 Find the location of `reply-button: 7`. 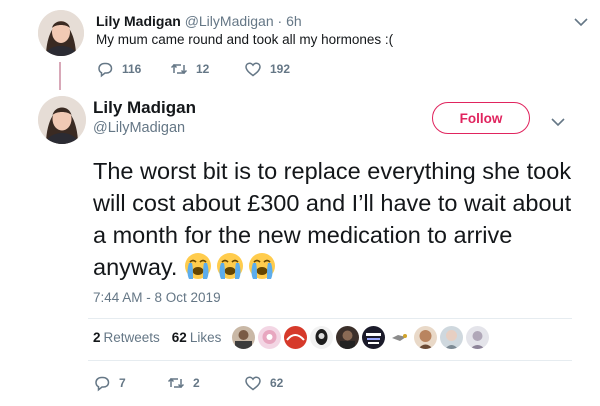

reply-button: 7 is located at coordinates (109, 383).